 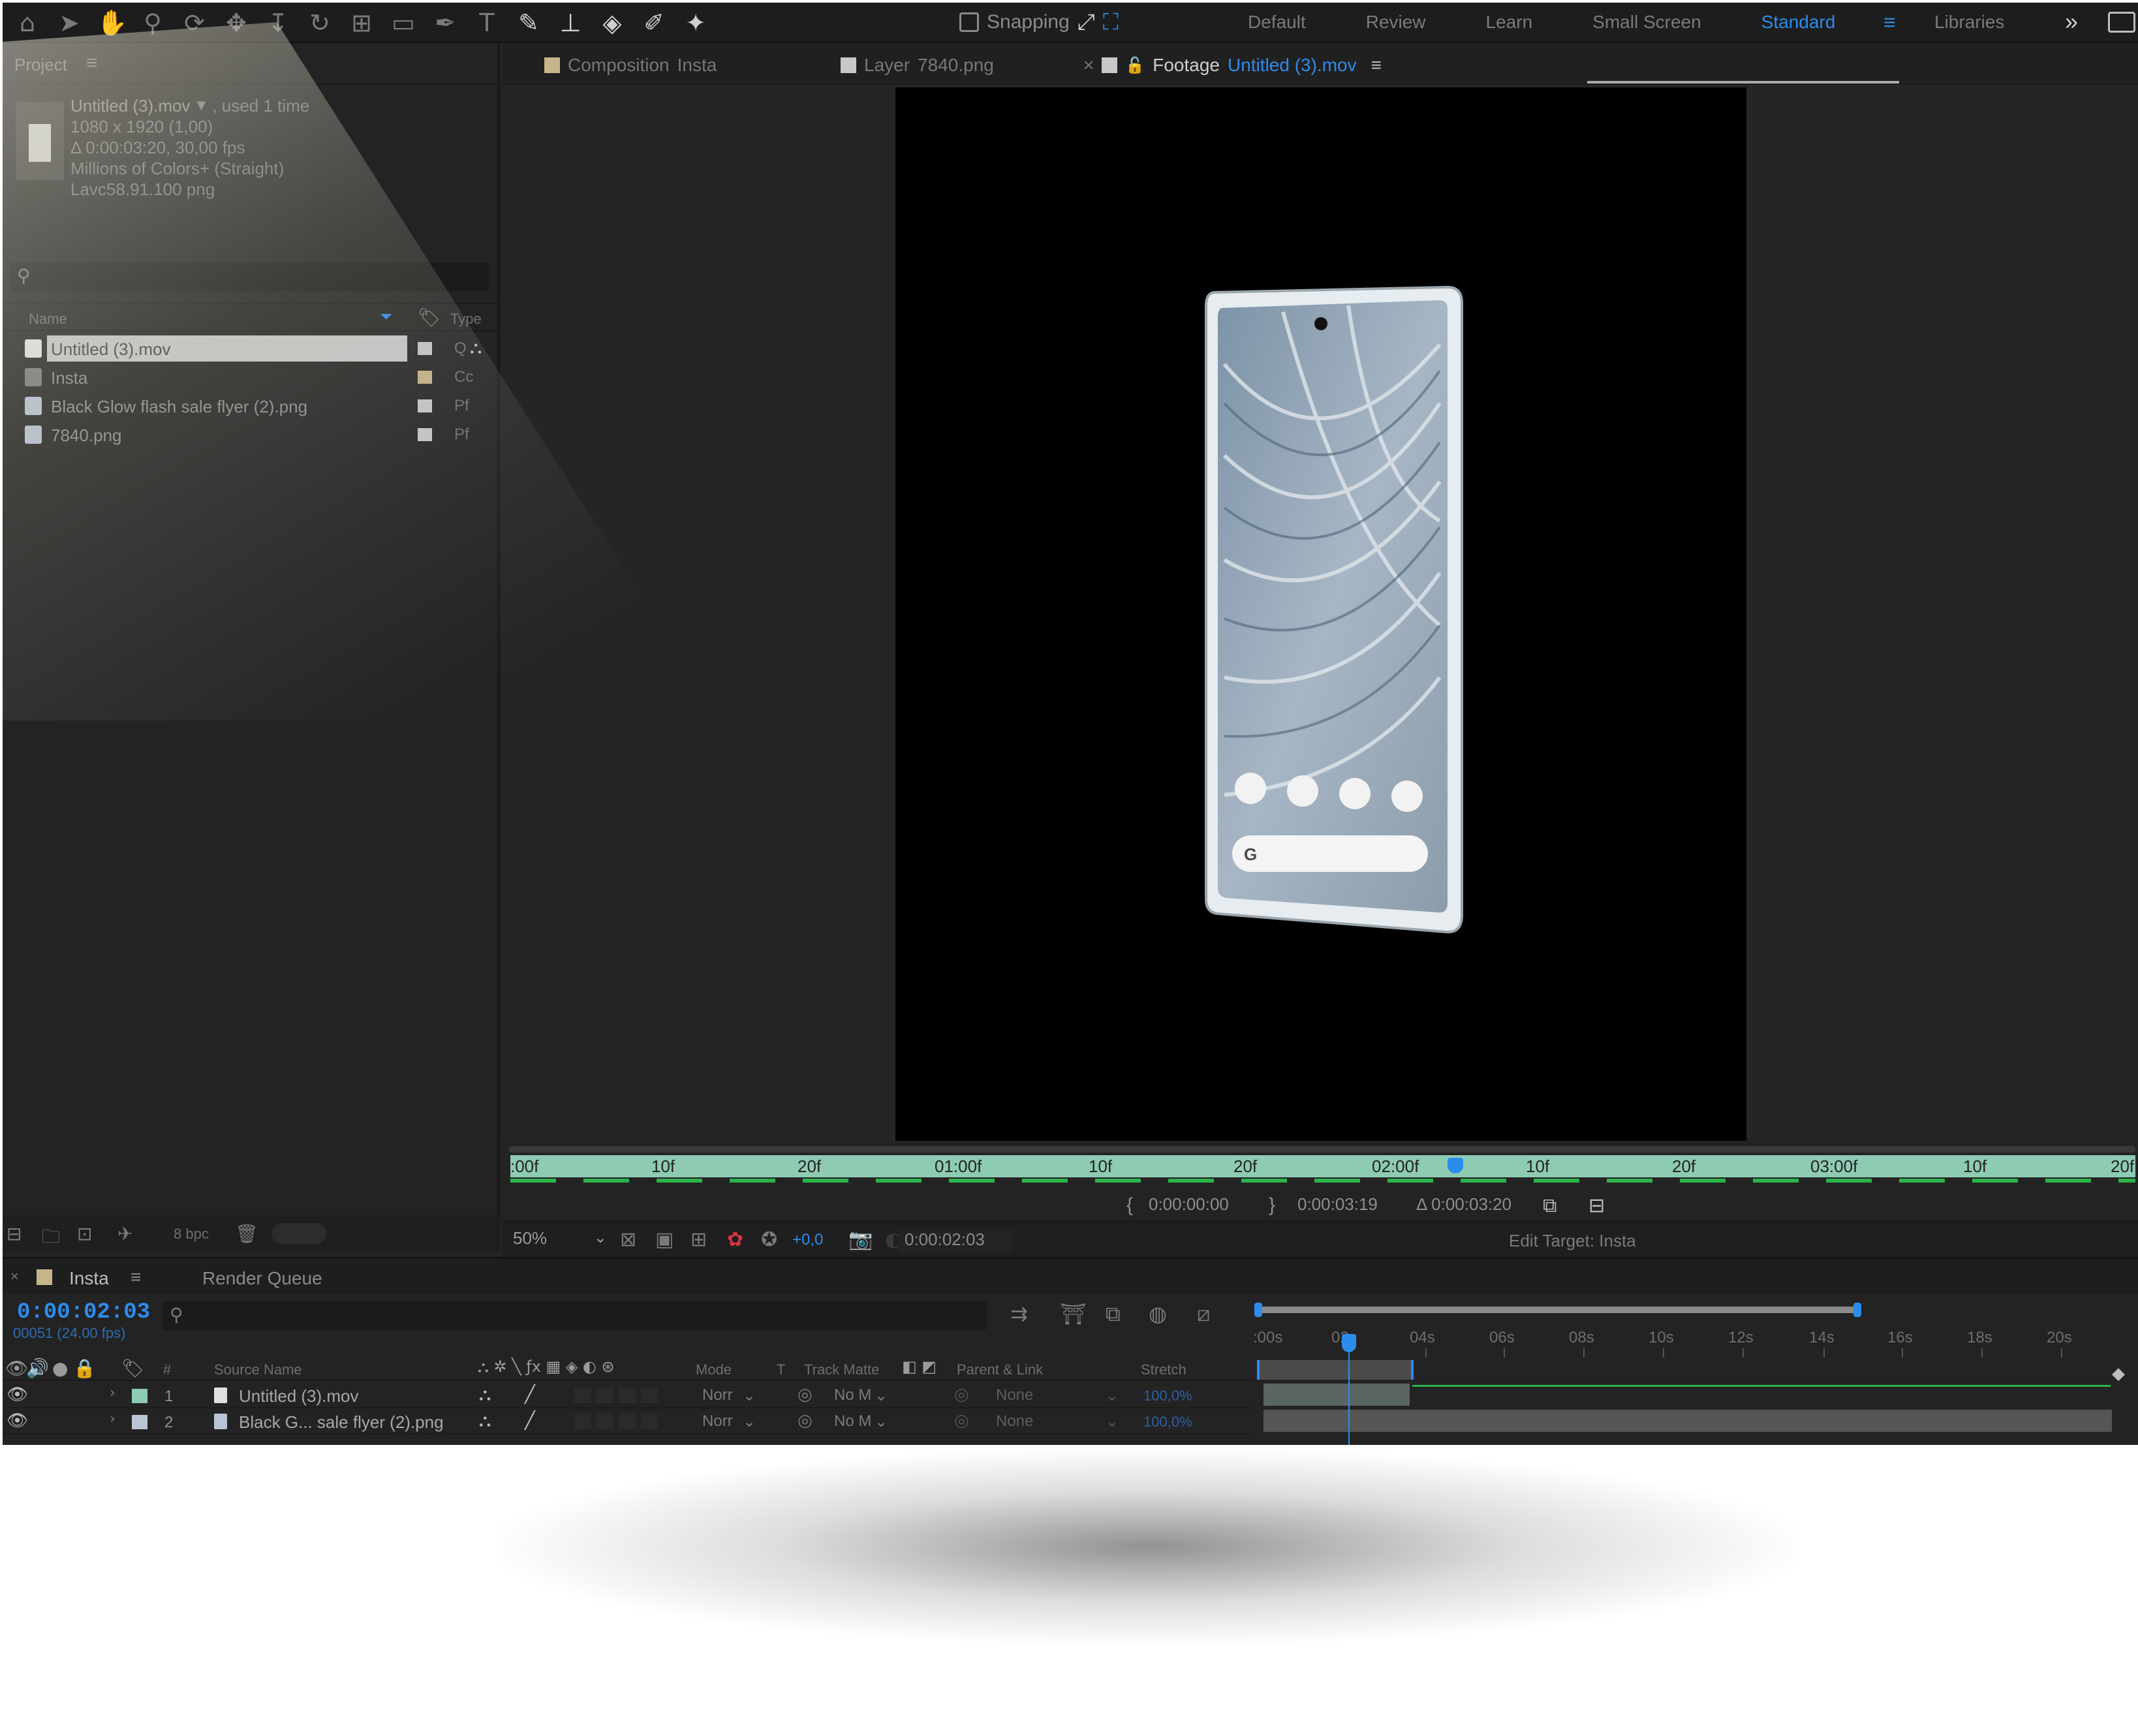 What do you see at coordinates (430, 317) in the screenshot?
I see `label-column-icon: 🏷` at bounding box center [430, 317].